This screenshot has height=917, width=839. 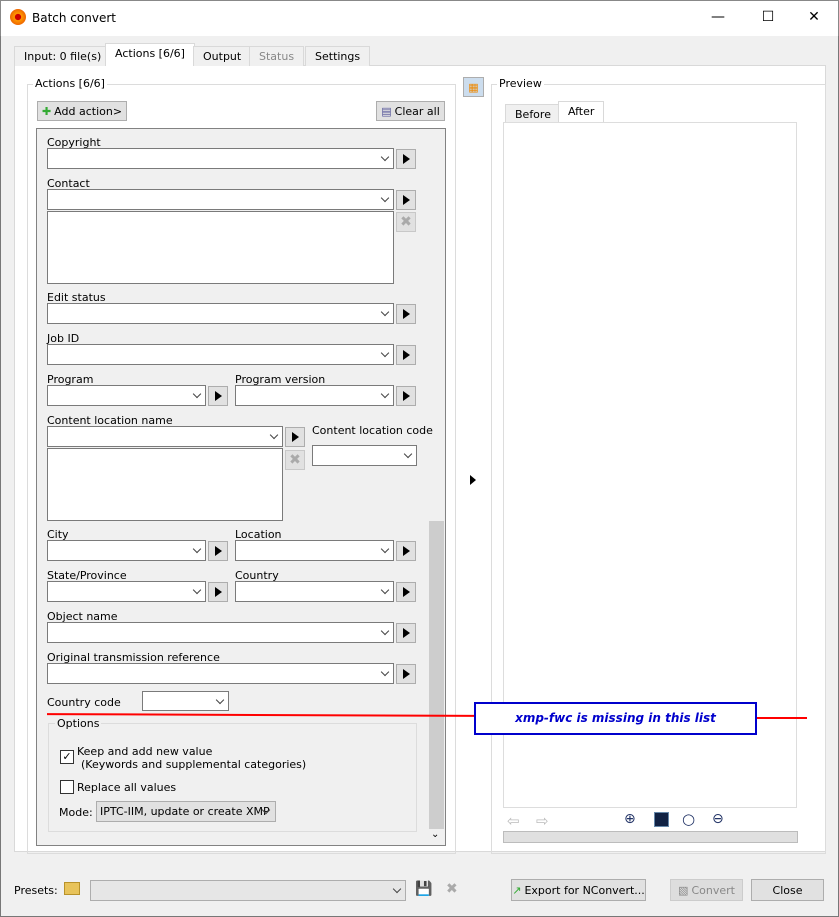 What do you see at coordinates (513, 821) in the screenshot?
I see `previous-icon: ⇦` at bounding box center [513, 821].